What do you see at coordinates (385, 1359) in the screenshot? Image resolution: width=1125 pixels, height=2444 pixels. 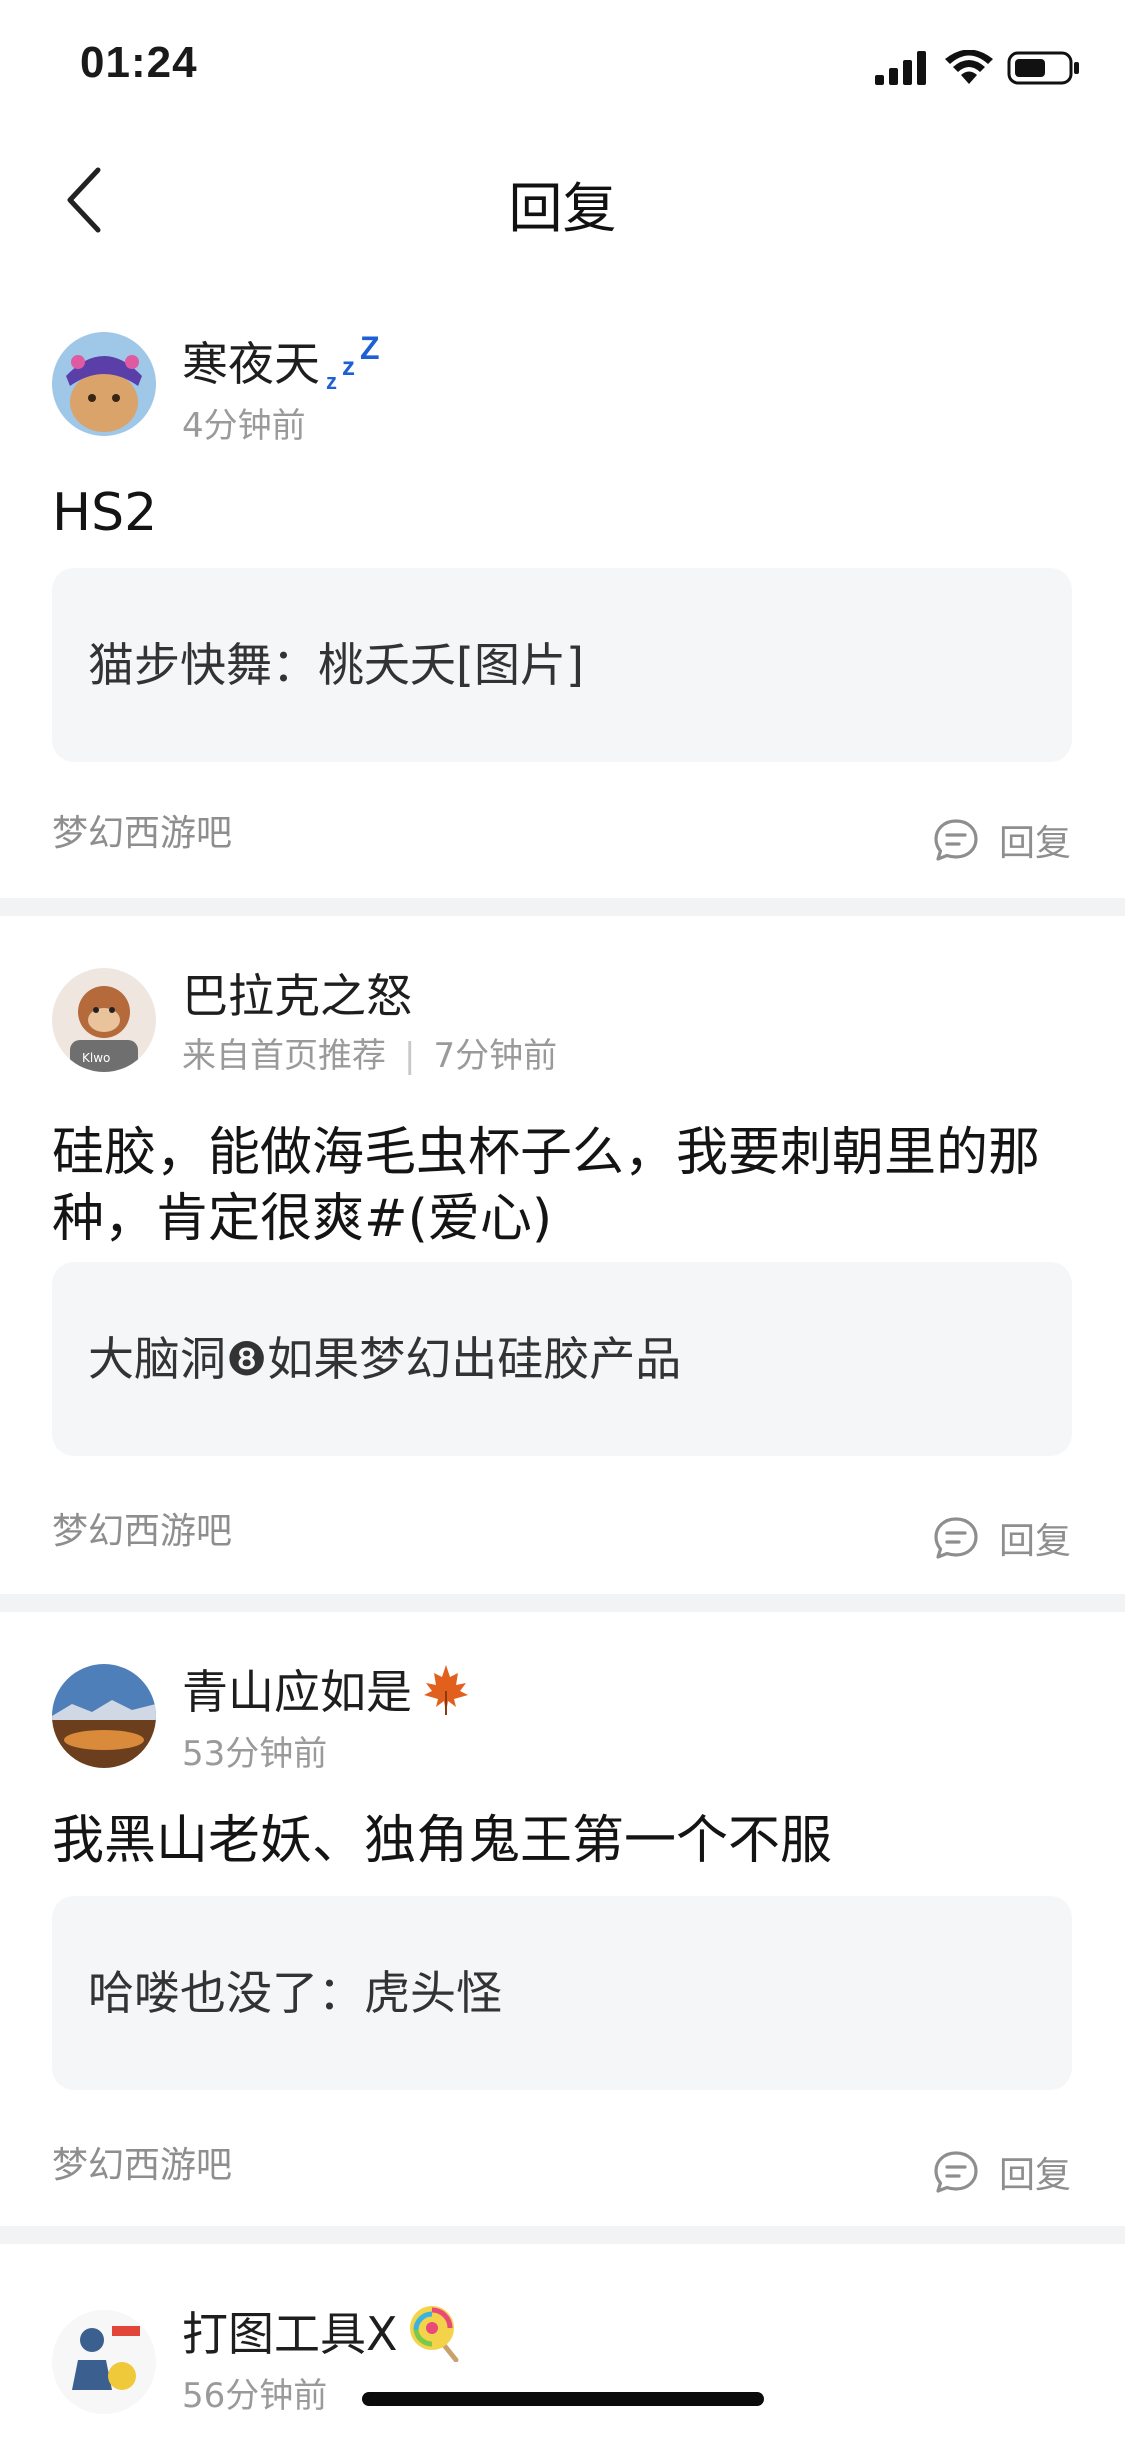 I see `quoted-post-text: 大脑洞❽如果梦幻出硅胶产品` at bounding box center [385, 1359].